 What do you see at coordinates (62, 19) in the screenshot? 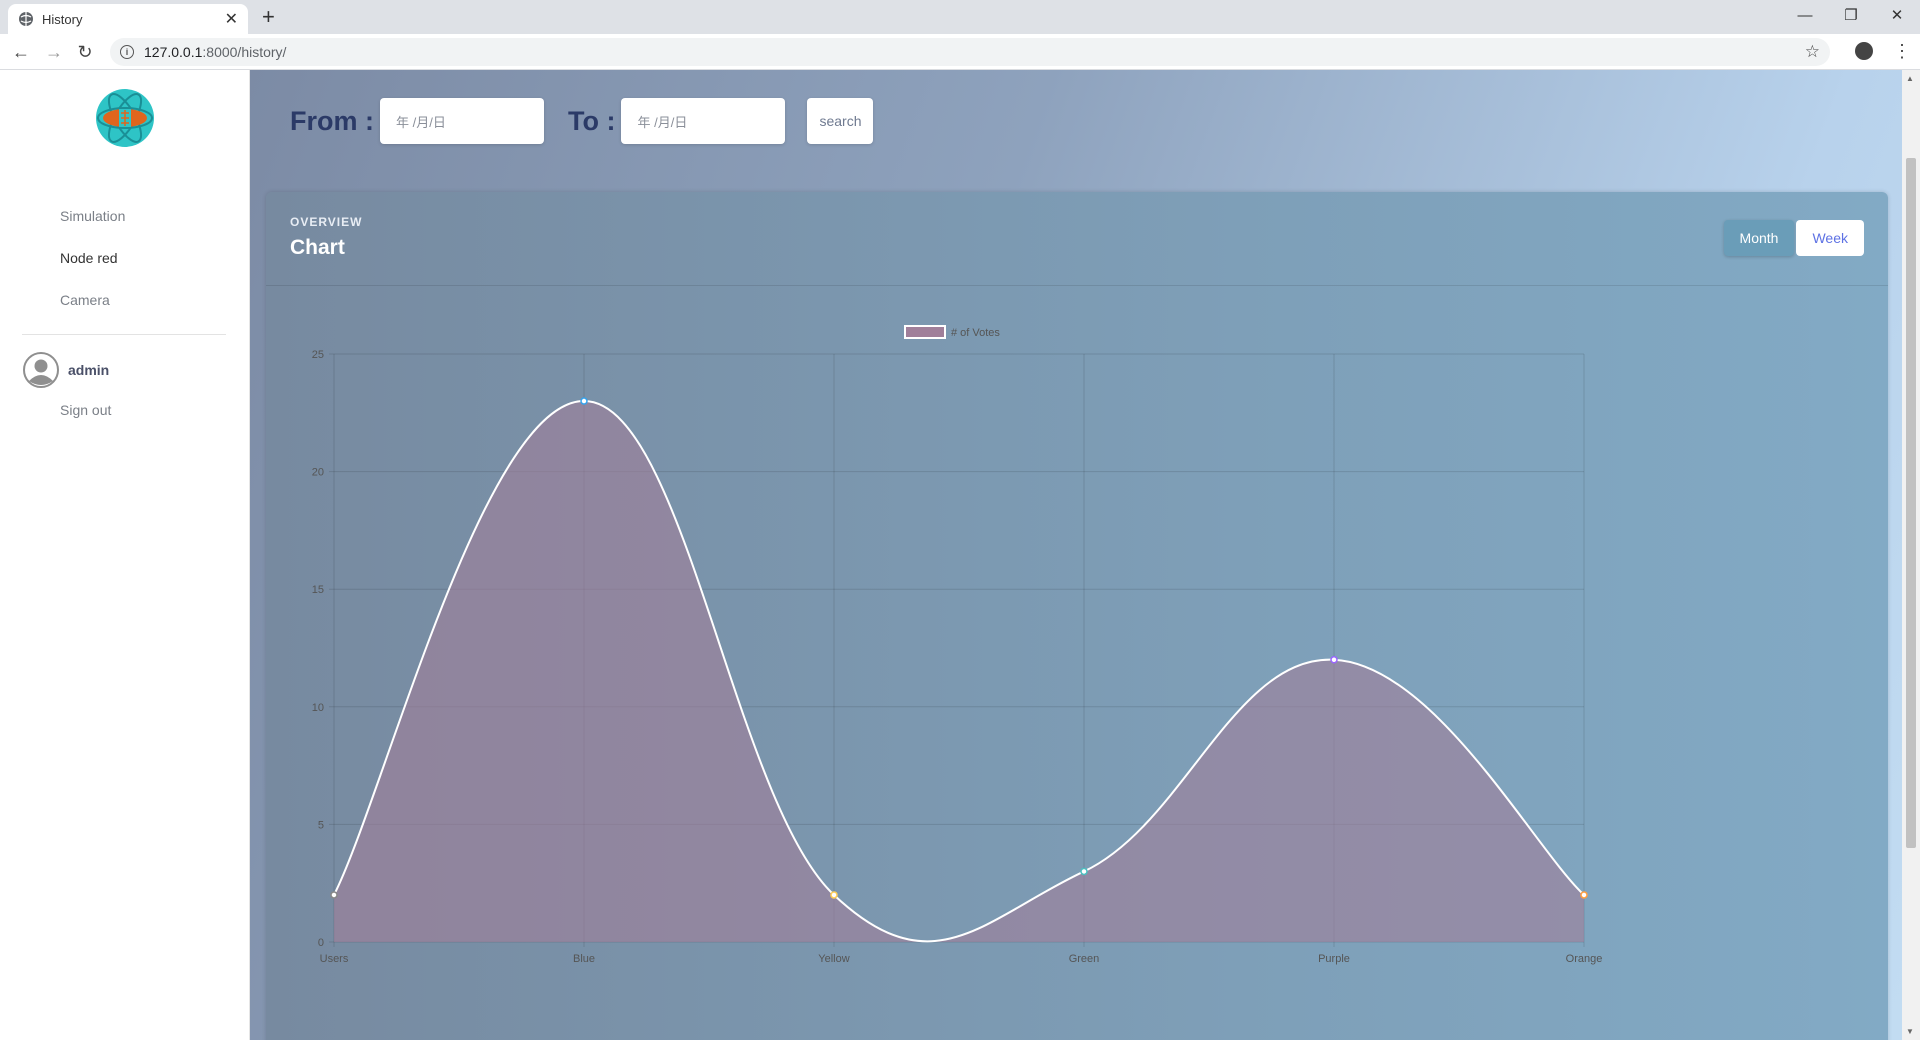
I see `tab-title: History` at bounding box center [62, 19].